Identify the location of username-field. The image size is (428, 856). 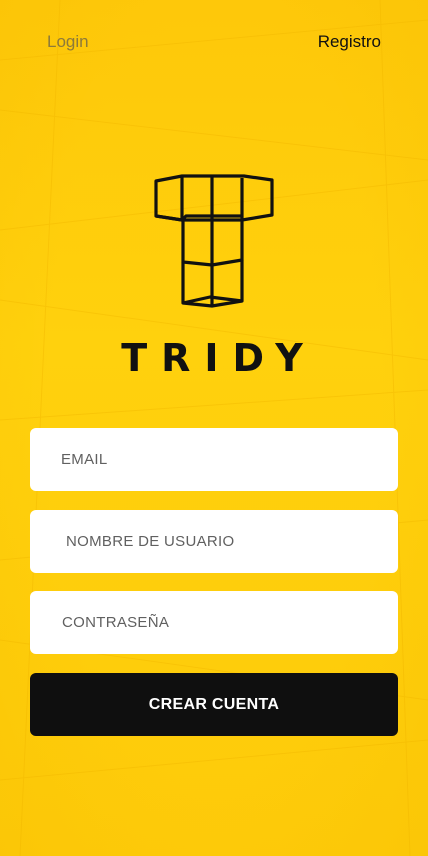
(214, 541).